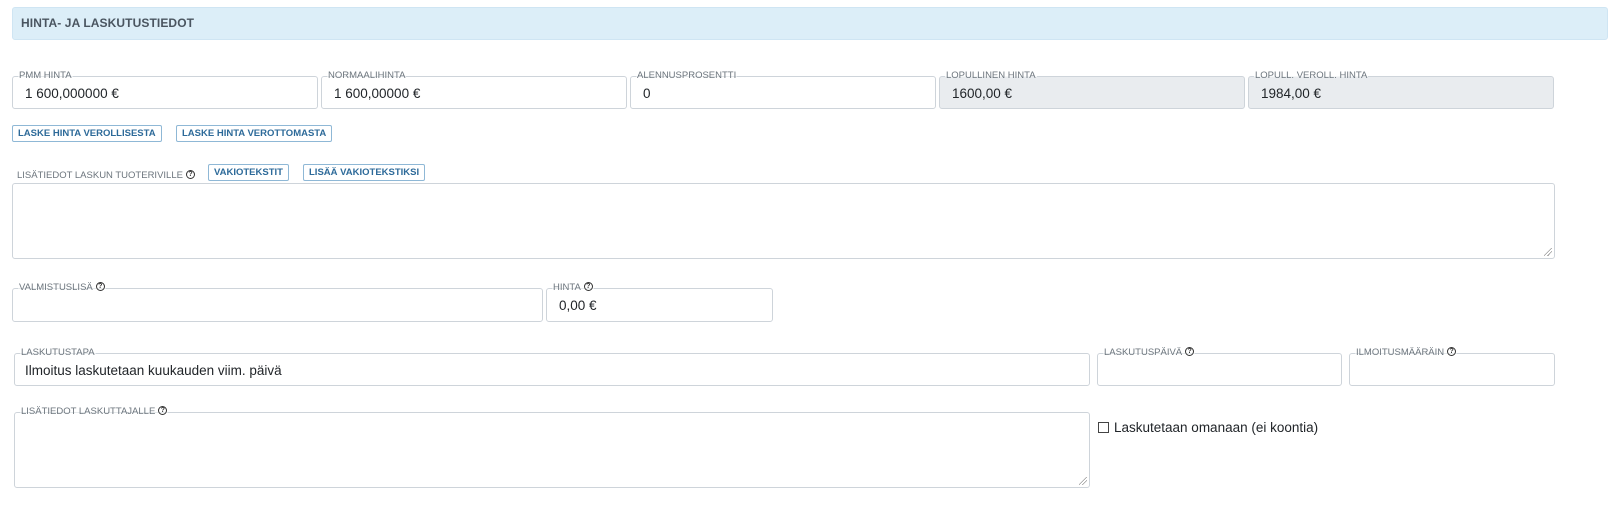 This screenshot has width=1617, height=509. What do you see at coordinates (1291, 93) in the screenshot?
I see `final-price-vat-value: 1984,00 €` at bounding box center [1291, 93].